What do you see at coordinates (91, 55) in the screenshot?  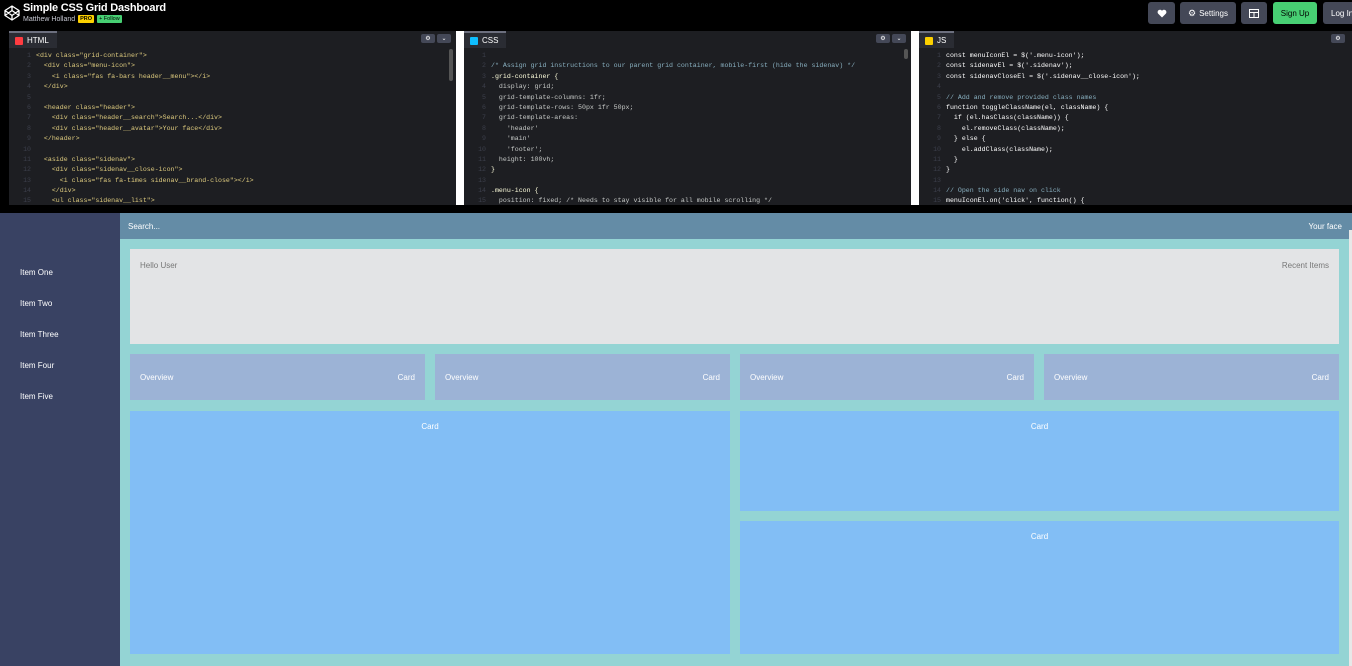 I see `code-text: <div class="grid-container">` at bounding box center [91, 55].